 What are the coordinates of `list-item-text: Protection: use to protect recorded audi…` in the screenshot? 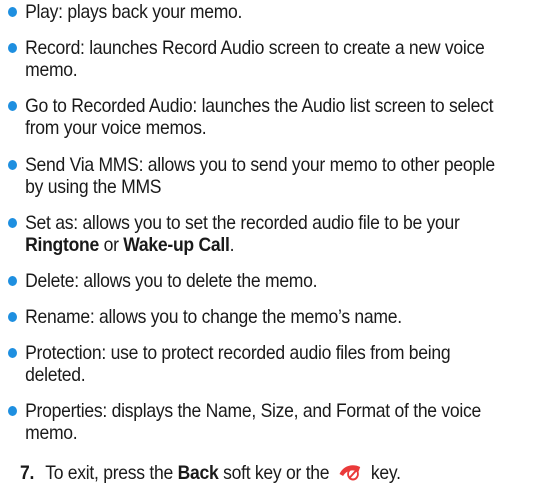 It's located at (238, 364).